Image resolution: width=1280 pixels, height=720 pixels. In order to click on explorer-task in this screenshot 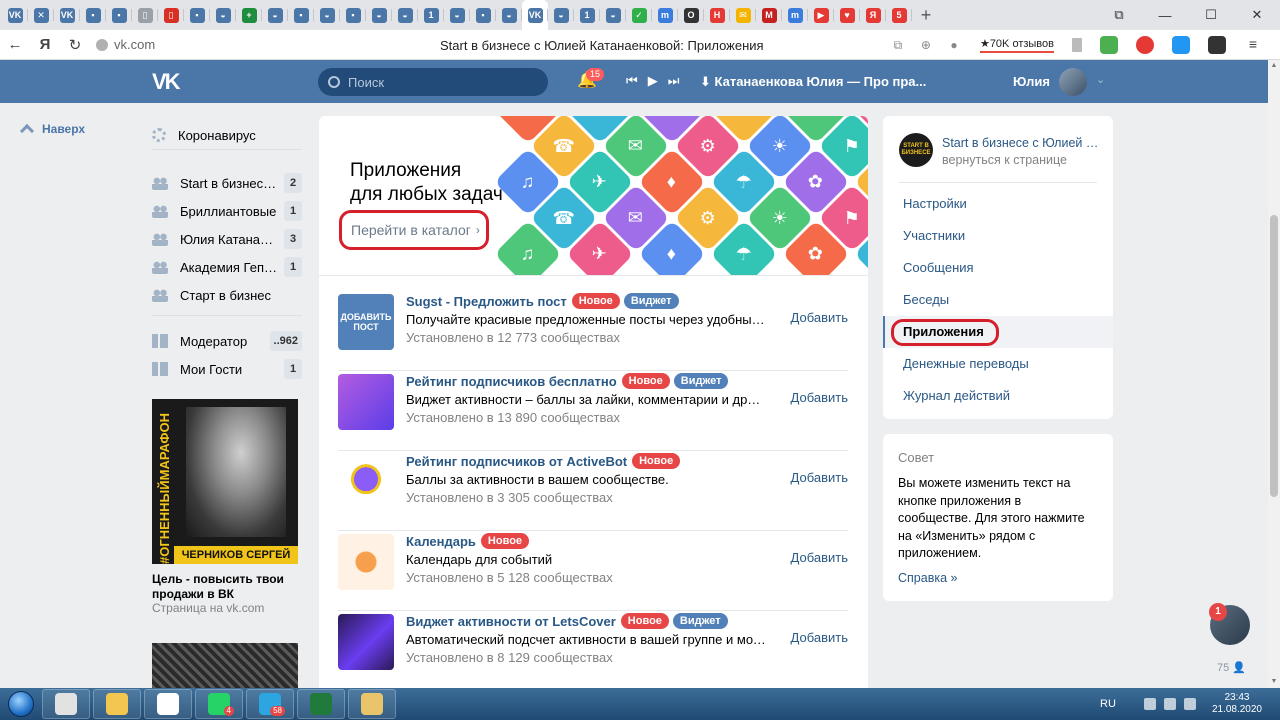, I will do `click(117, 704)`.